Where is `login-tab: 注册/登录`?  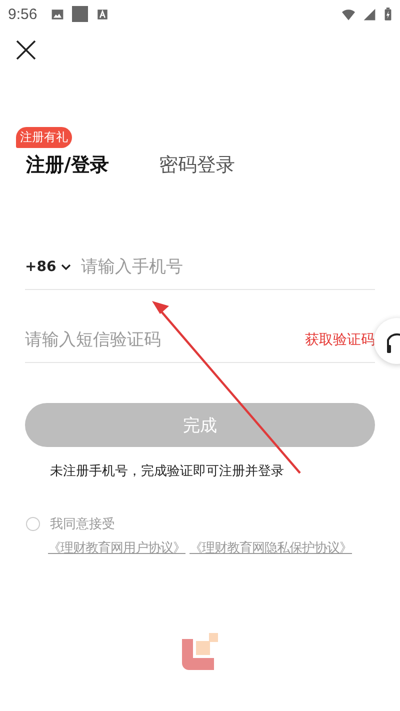 login-tab: 注册/登录 is located at coordinates (67, 165).